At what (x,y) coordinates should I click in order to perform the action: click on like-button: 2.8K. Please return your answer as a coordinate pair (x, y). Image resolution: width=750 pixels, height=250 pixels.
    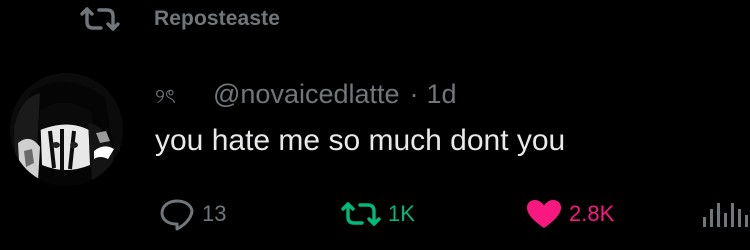
    Looking at the image, I should click on (569, 214).